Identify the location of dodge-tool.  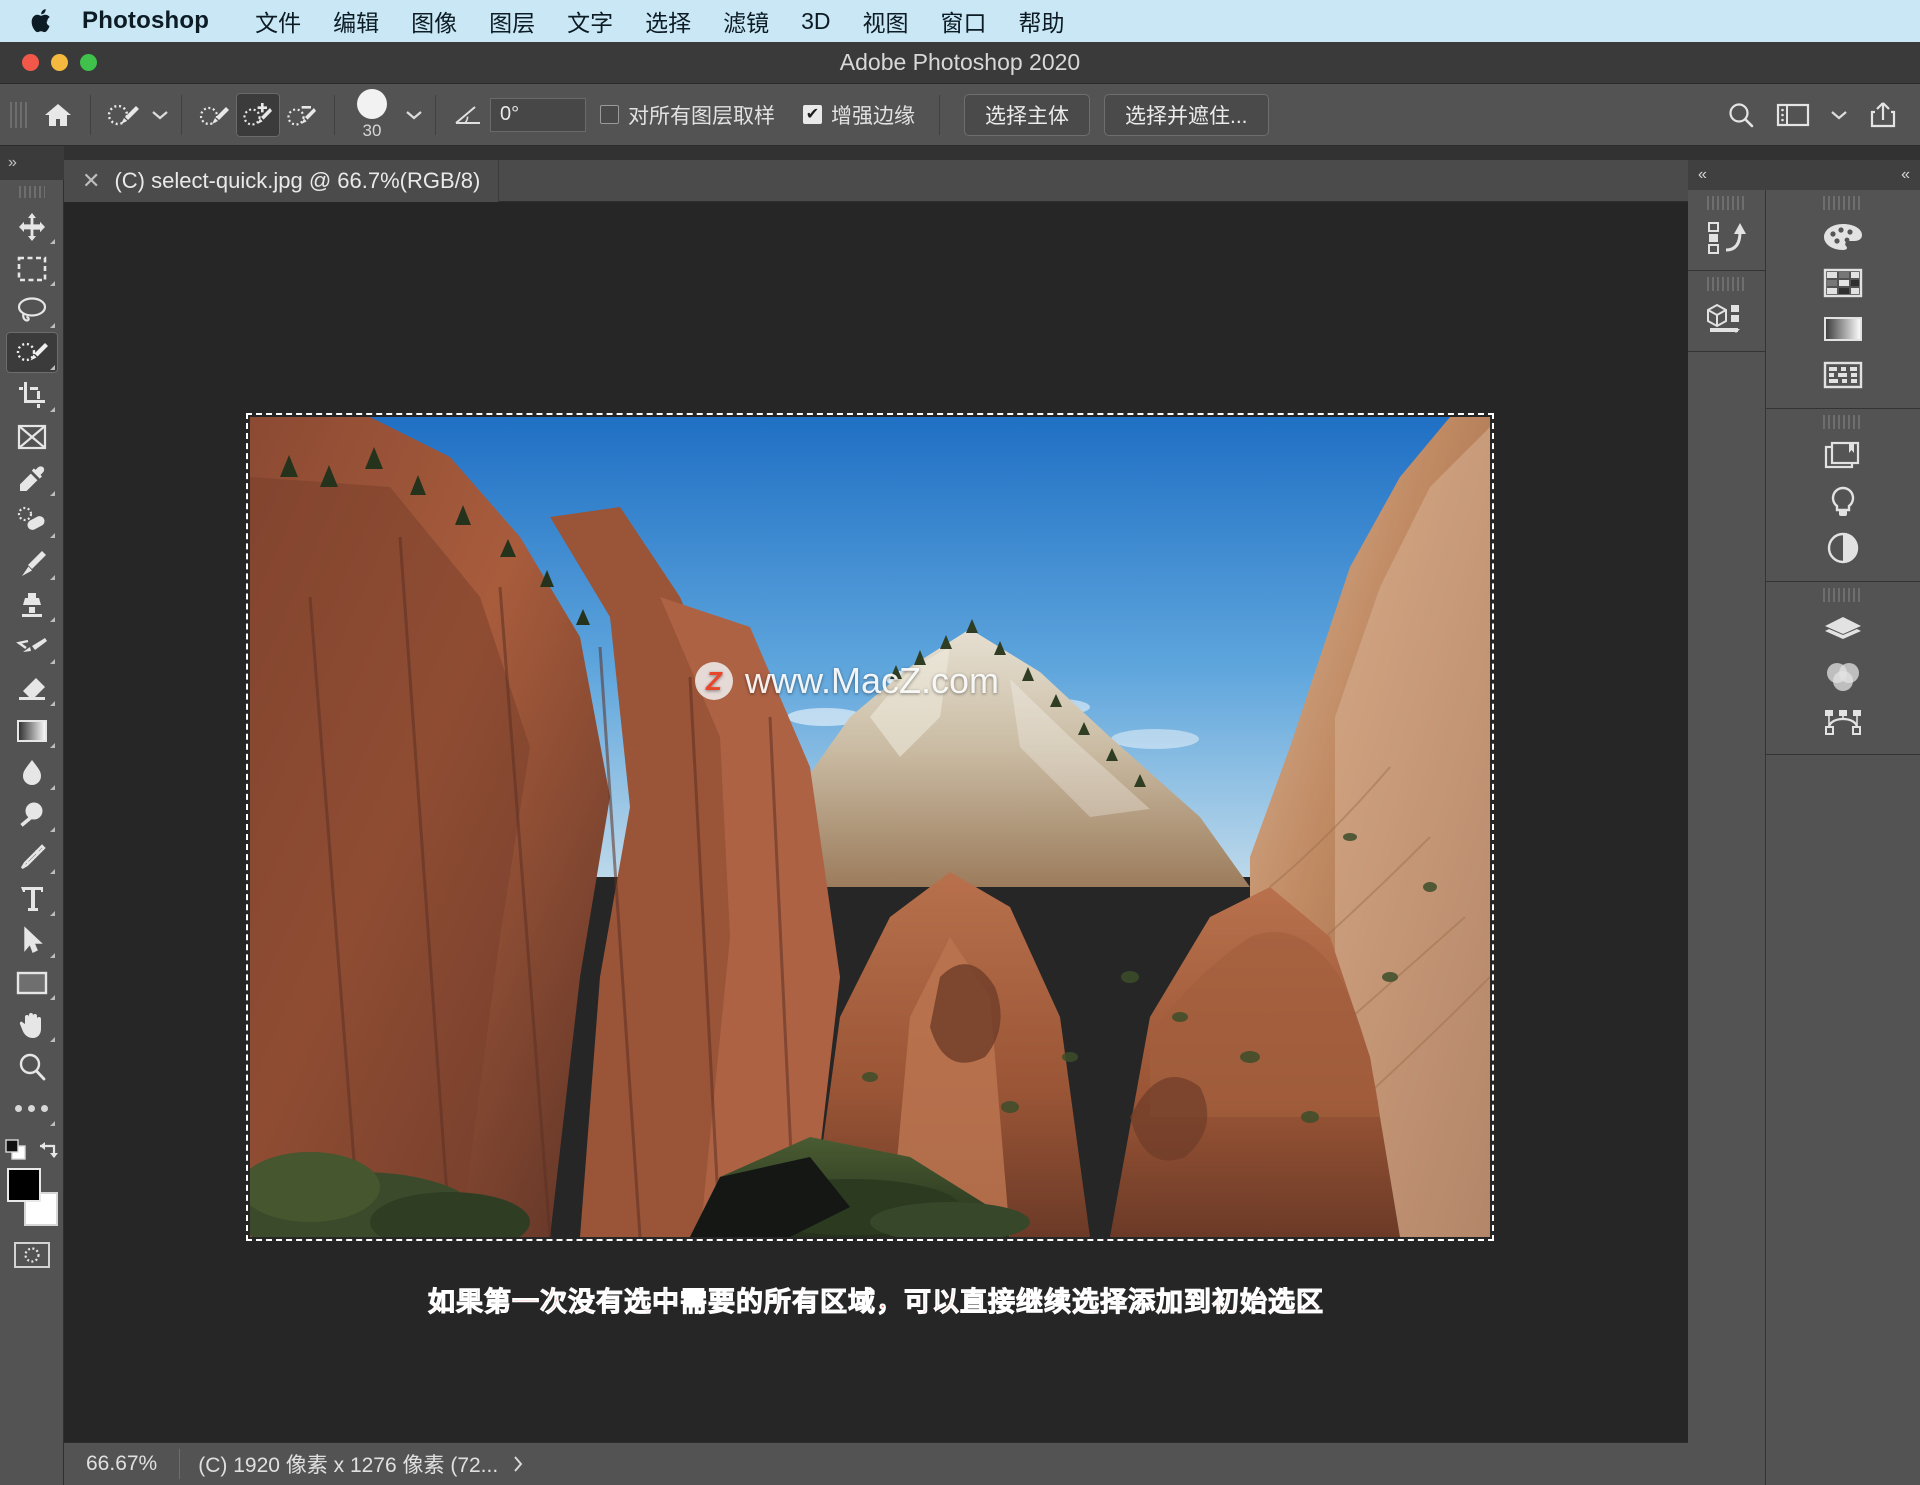
(32, 814).